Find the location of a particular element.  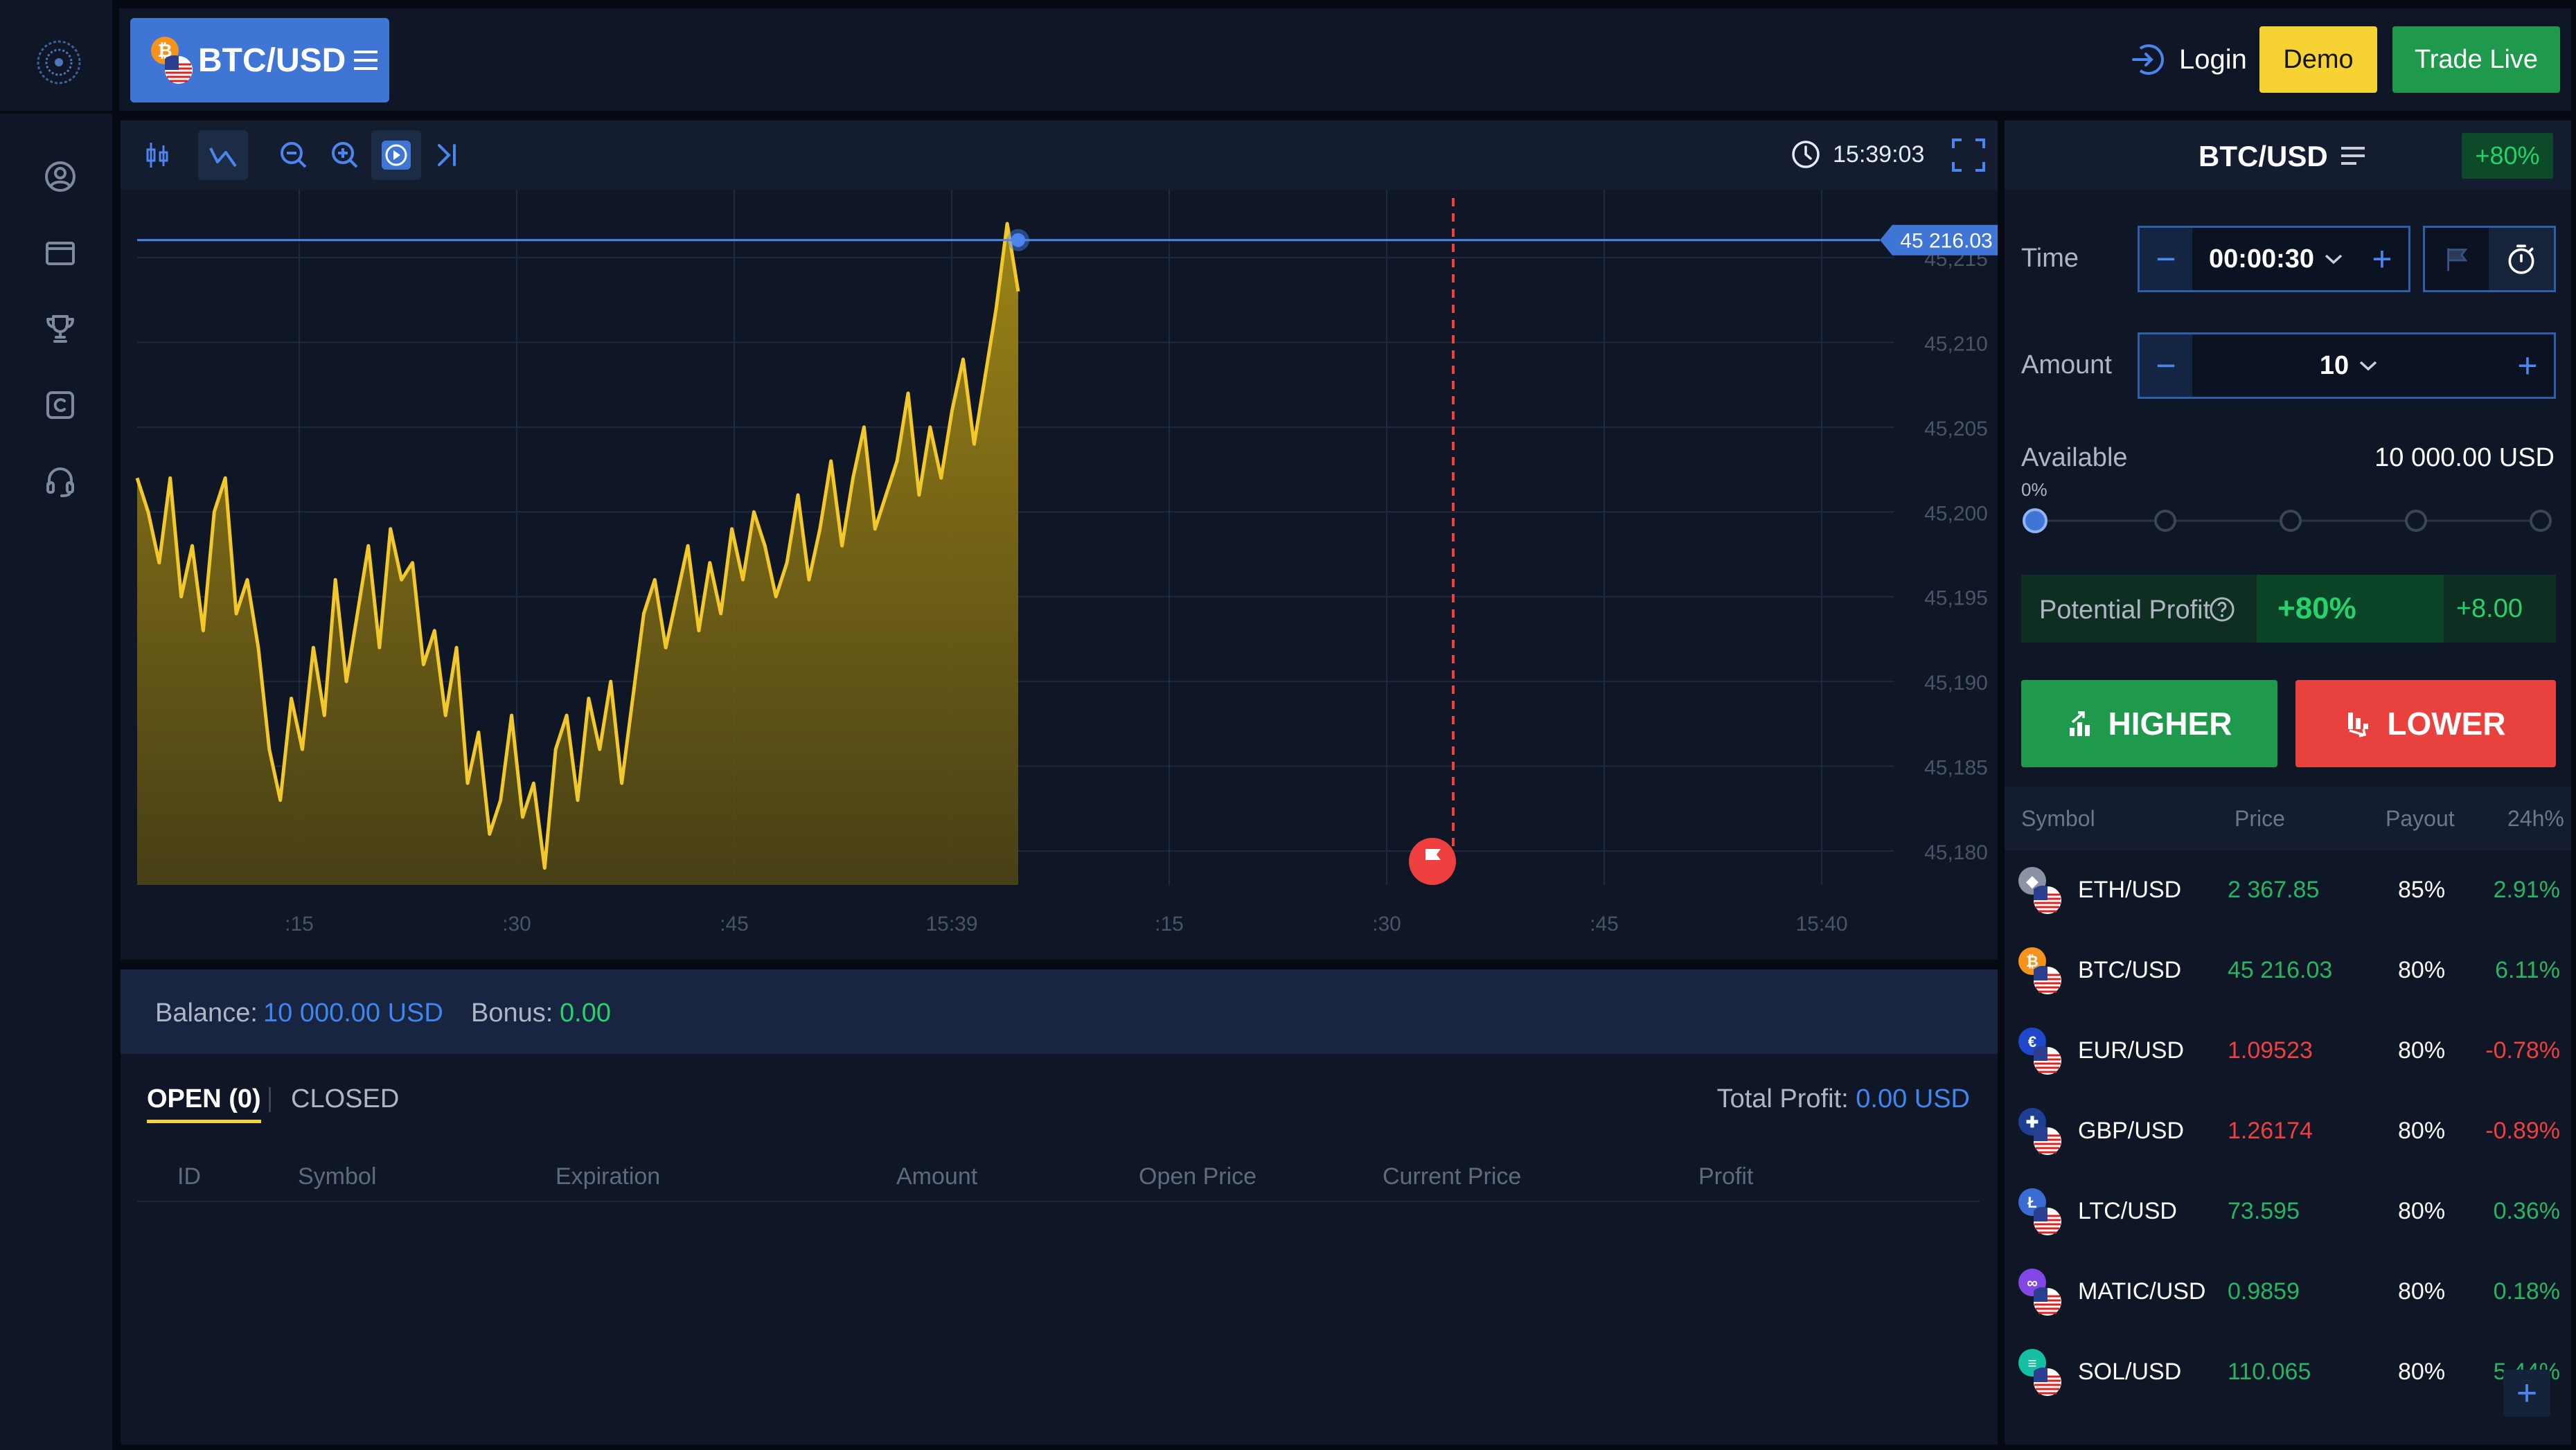

col-expiration: Expiration is located at coordinates (608, 1176).